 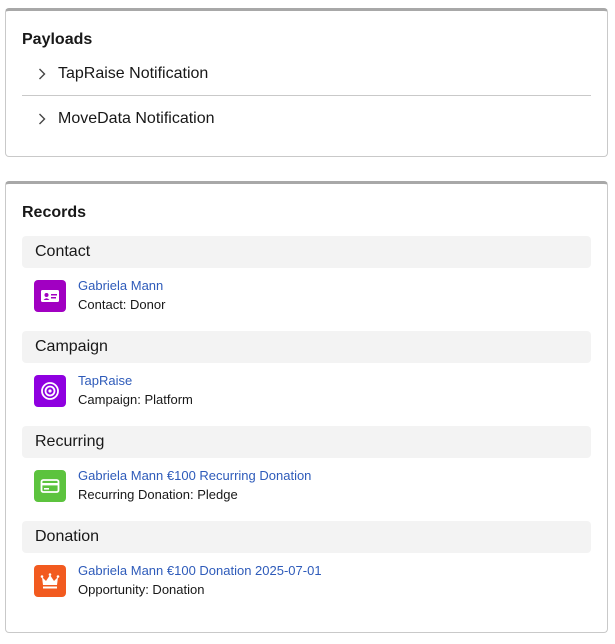 I want to click on contact-card-icon, so click(x=50, y=296).